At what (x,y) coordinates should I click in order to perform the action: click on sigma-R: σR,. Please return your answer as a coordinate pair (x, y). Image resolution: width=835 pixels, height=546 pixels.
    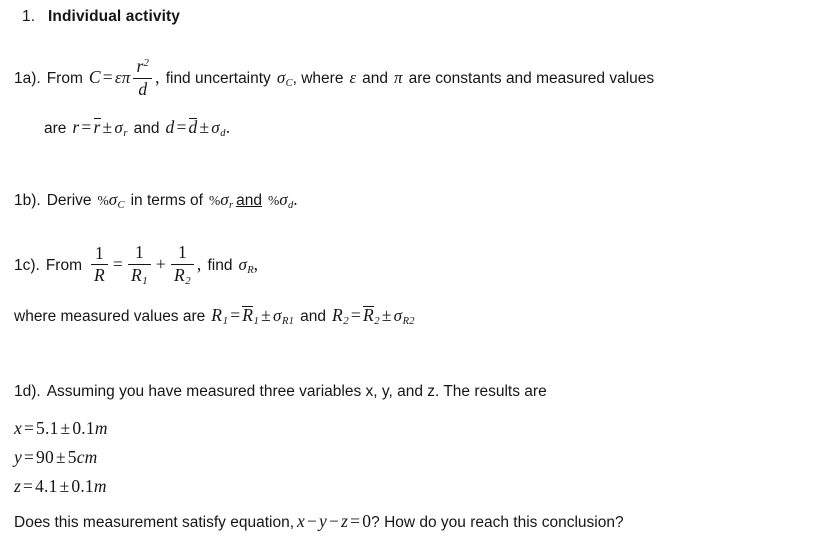
    Looking at the image, I should click on (248, 264).